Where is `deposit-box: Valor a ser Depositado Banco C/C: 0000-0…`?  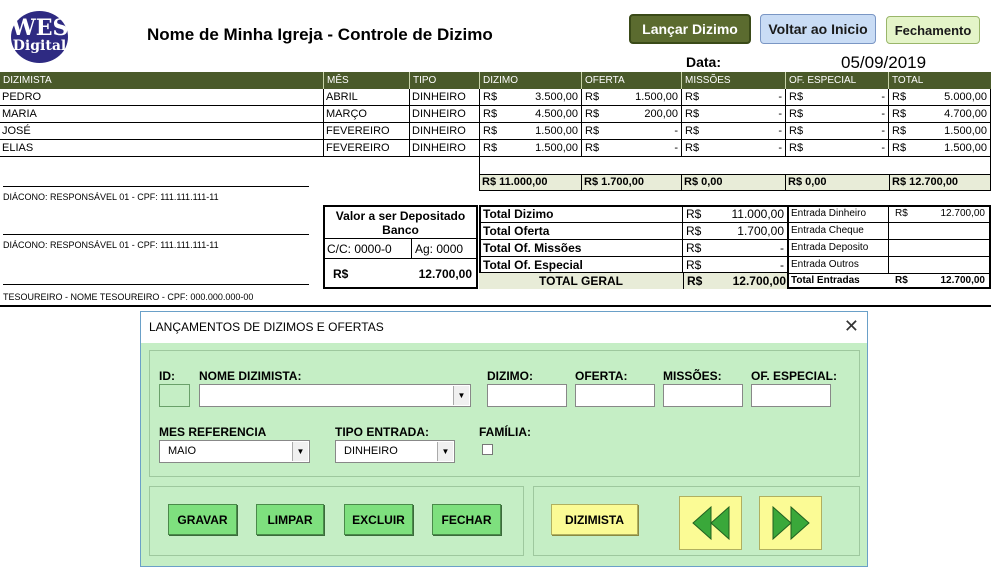
deposit-box: Valor a ser Depositado Banco C/C: 0000-0… is located at coordinates (400, 247).